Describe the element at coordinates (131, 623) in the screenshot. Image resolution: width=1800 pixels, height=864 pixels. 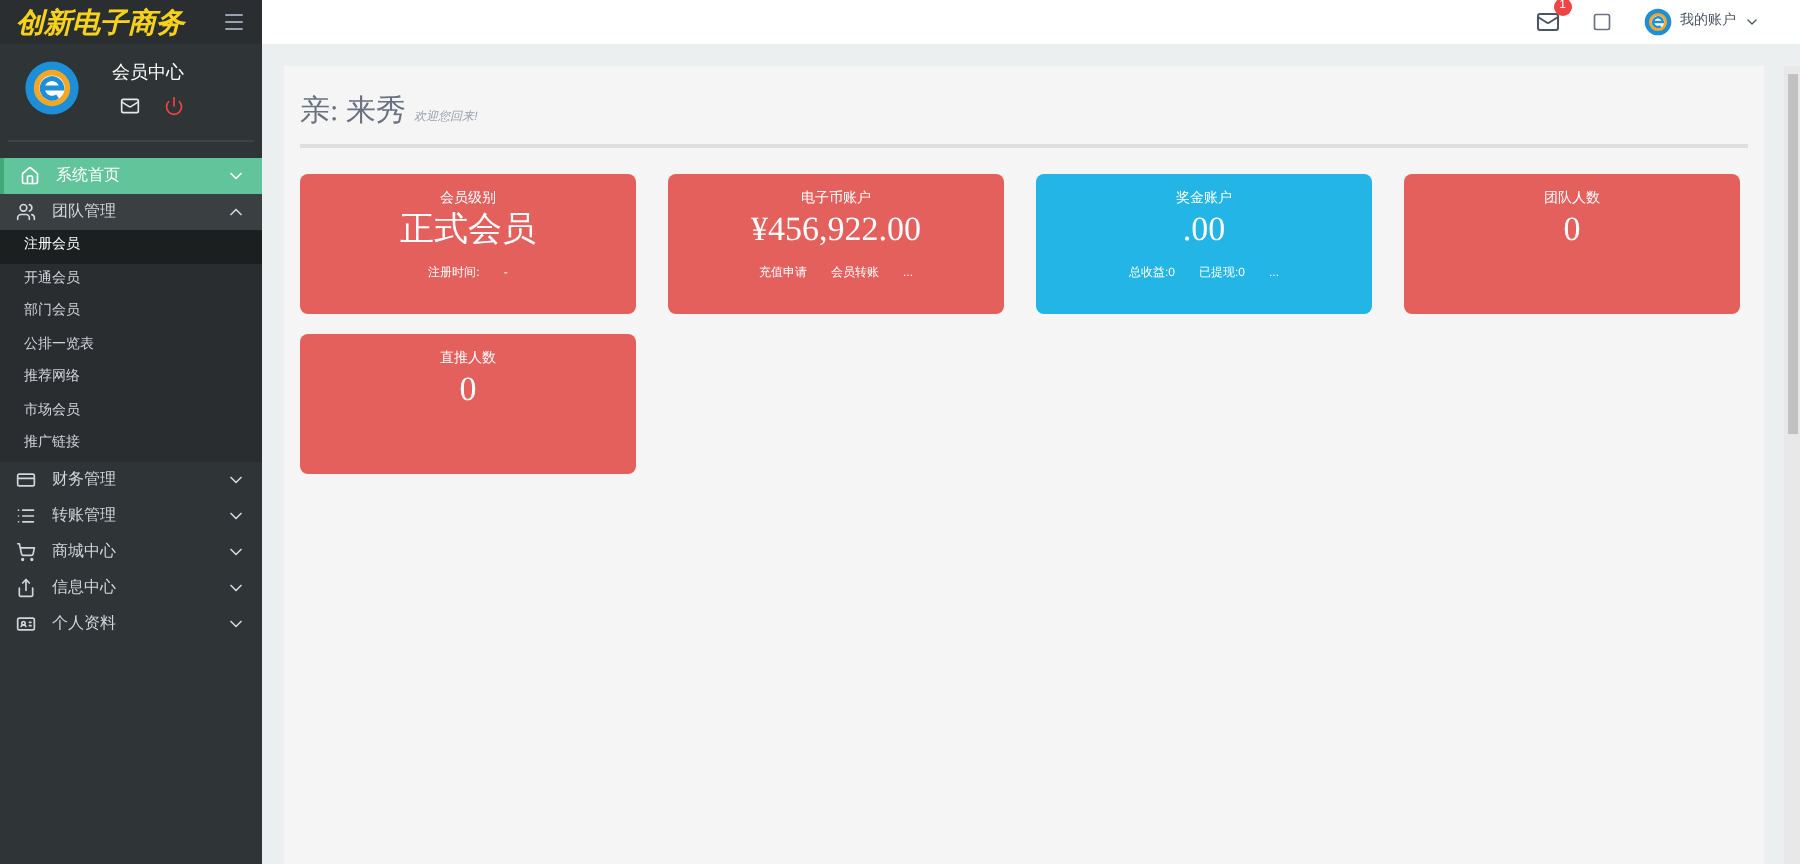
I see `sidebar-item: 个人资料` at that location.